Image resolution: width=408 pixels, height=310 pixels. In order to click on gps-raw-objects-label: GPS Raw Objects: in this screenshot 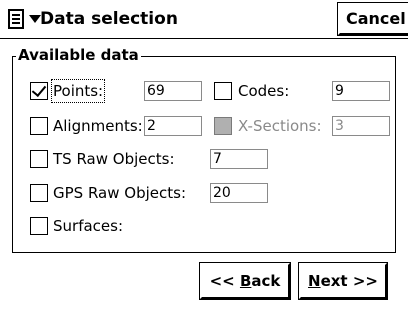, I will do `click(119, 193)`.